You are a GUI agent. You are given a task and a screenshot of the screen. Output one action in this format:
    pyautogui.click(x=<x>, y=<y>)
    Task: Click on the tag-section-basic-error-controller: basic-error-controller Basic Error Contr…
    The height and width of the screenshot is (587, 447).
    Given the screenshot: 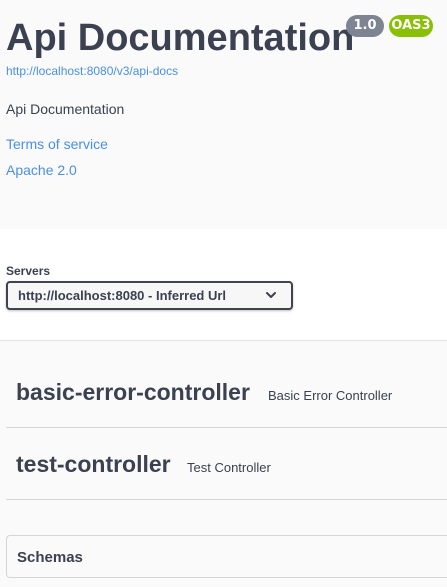 What is the action you would take?
    pyautogui.click(x=226, y=391)
    